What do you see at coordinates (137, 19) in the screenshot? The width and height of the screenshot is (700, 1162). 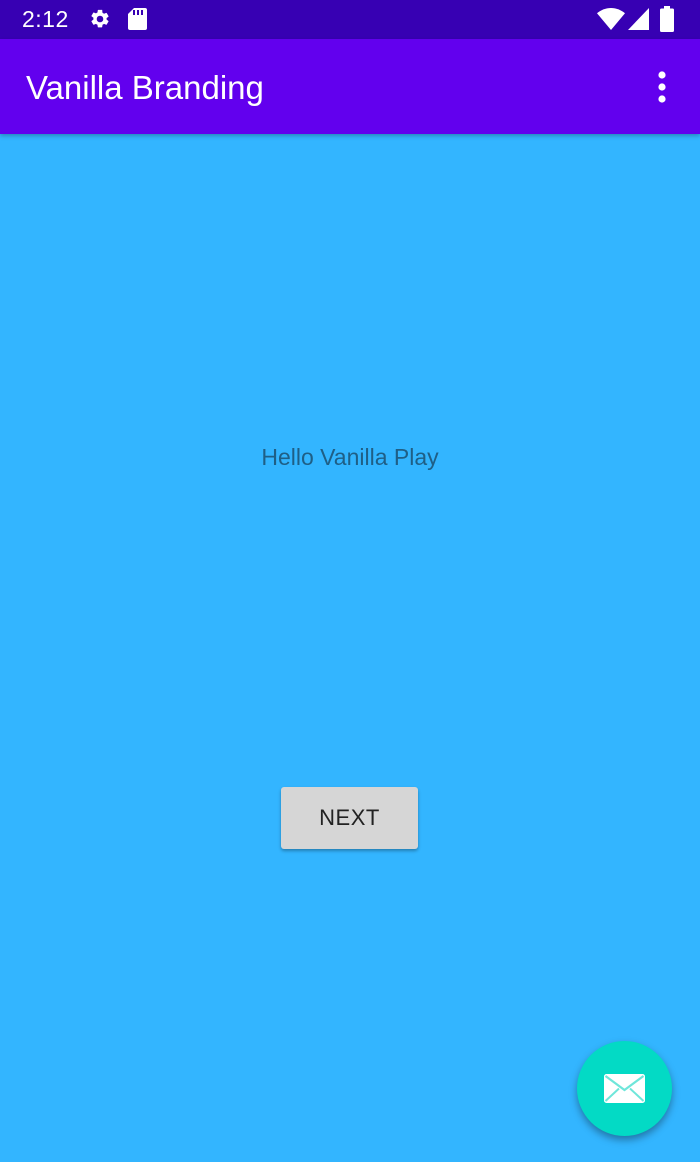 I see `sd-card-icon` at bounding box center [137, 19].